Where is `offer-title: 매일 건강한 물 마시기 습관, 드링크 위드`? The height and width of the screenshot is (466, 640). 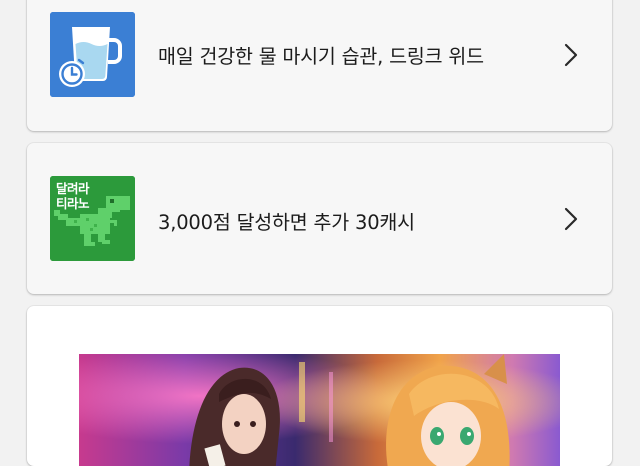
offer-title: 매일 건강한 물 마시기 습관, 드링크 위드 is located at coordinates (321, 56).